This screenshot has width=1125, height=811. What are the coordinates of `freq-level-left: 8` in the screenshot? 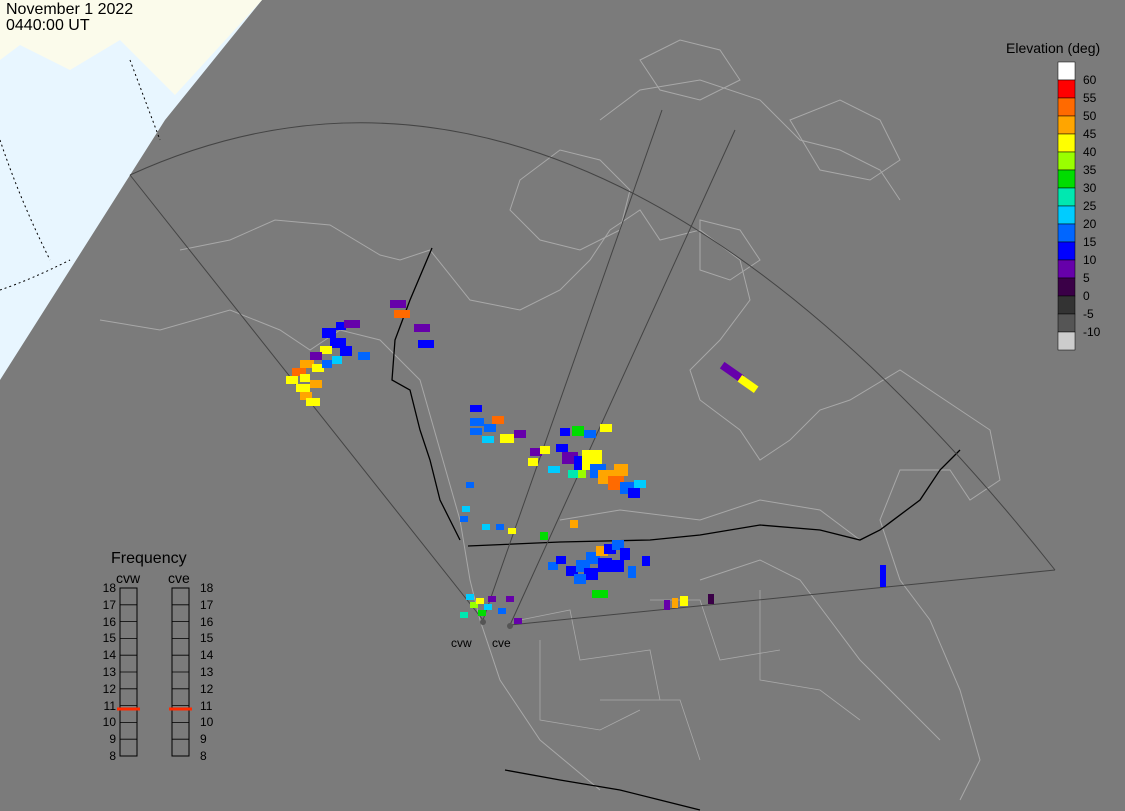 It's located at (112, 756).